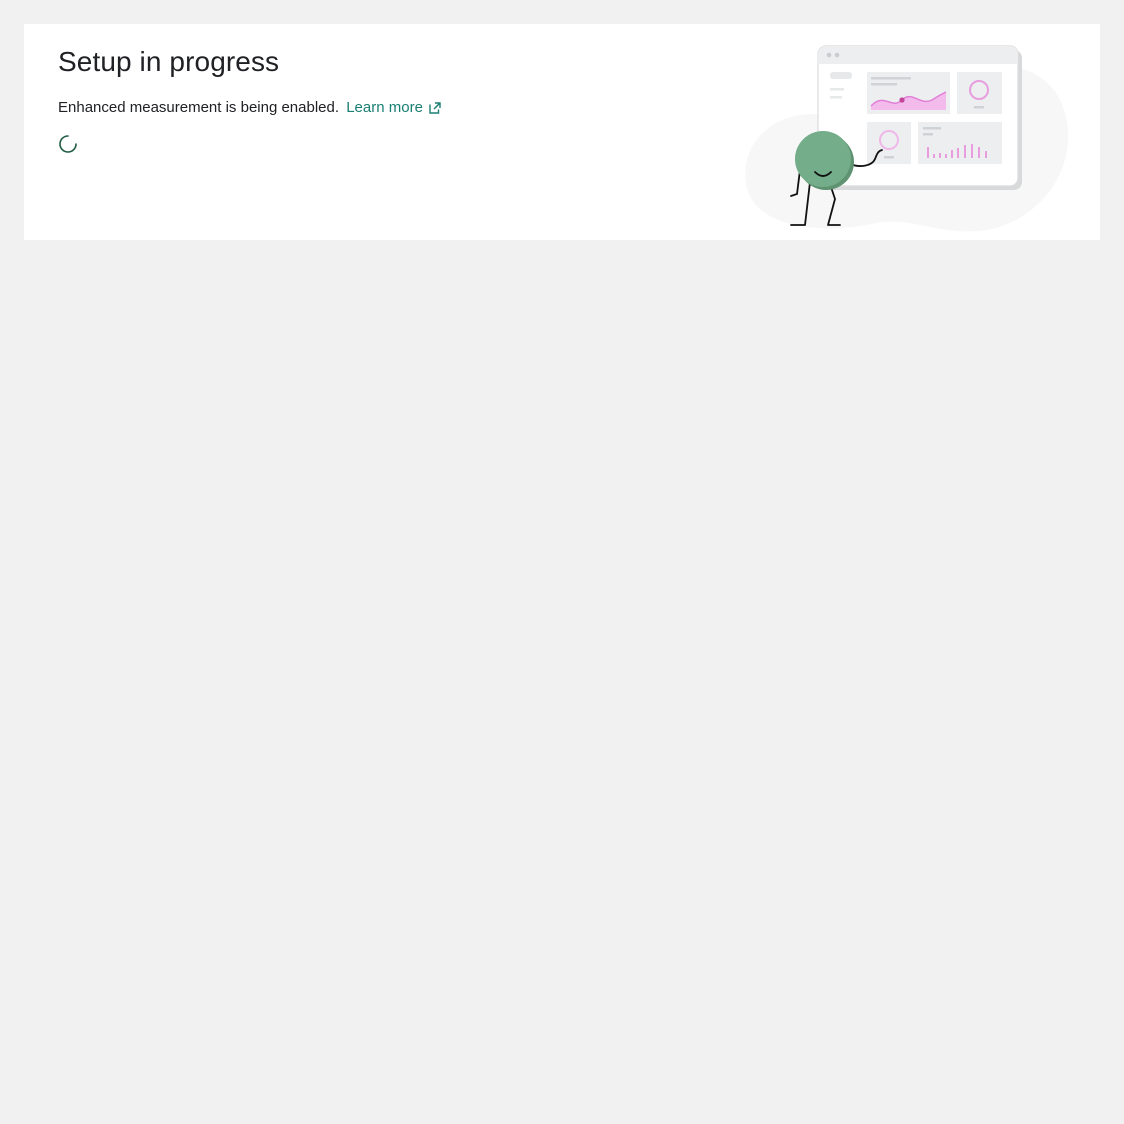 The width and height of the screenshot is (1124, 1124). I want to click on learn-more-link: Learn more, so click(394, 107).